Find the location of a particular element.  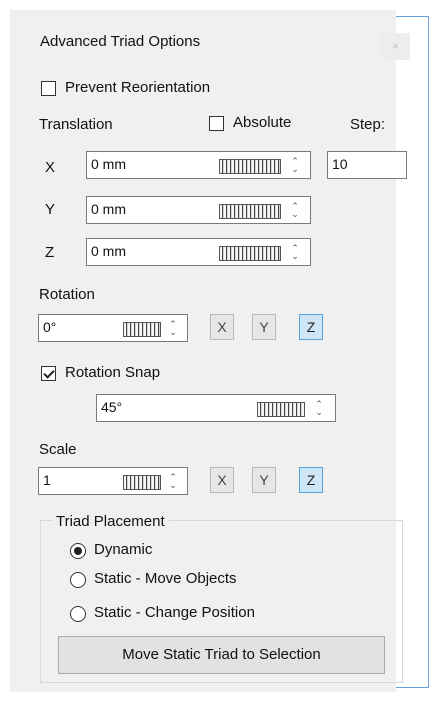

rotation-snap-spinner: ⌃ ⌄ is located at coordinates (319, 408).